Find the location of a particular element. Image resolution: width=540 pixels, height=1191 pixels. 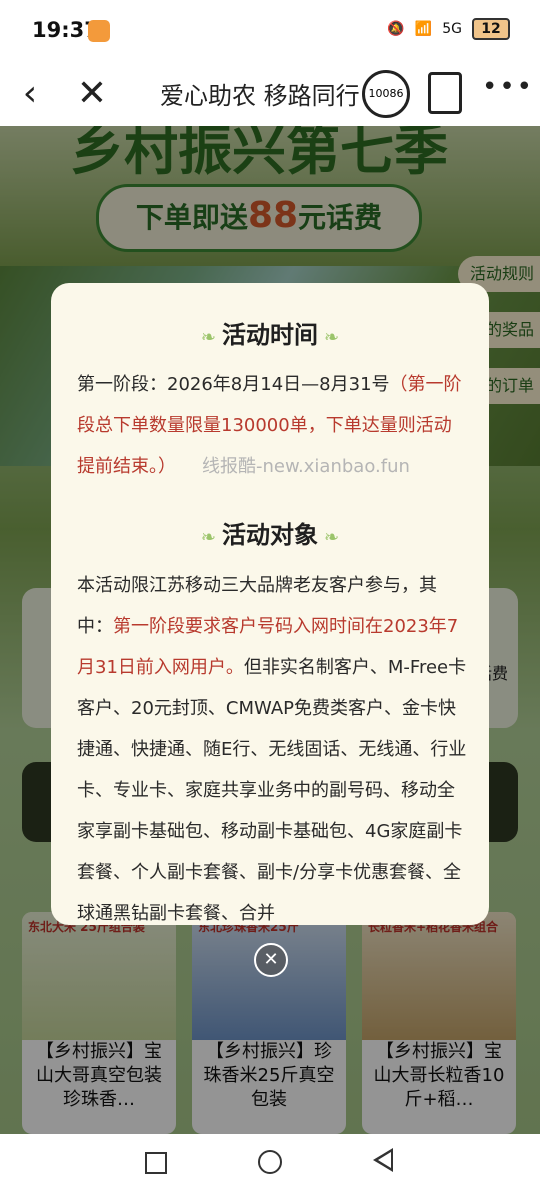

system-nav-bar is located at coordinates (270, 1162).